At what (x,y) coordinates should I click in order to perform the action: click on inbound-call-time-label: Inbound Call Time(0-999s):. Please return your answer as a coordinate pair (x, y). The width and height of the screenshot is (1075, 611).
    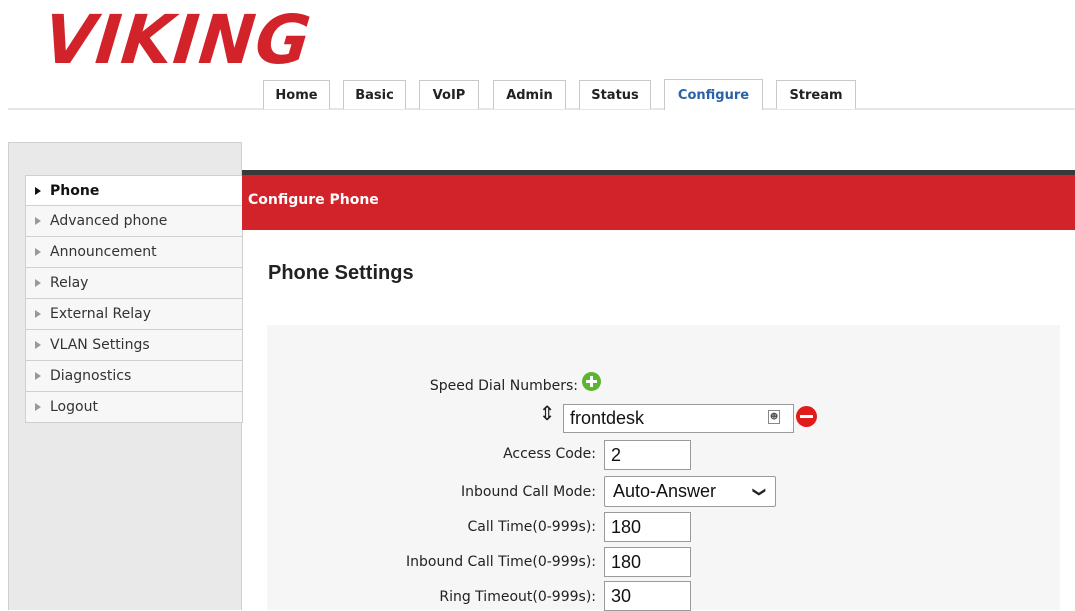
    Looking at the image, I should click on (501, 562).